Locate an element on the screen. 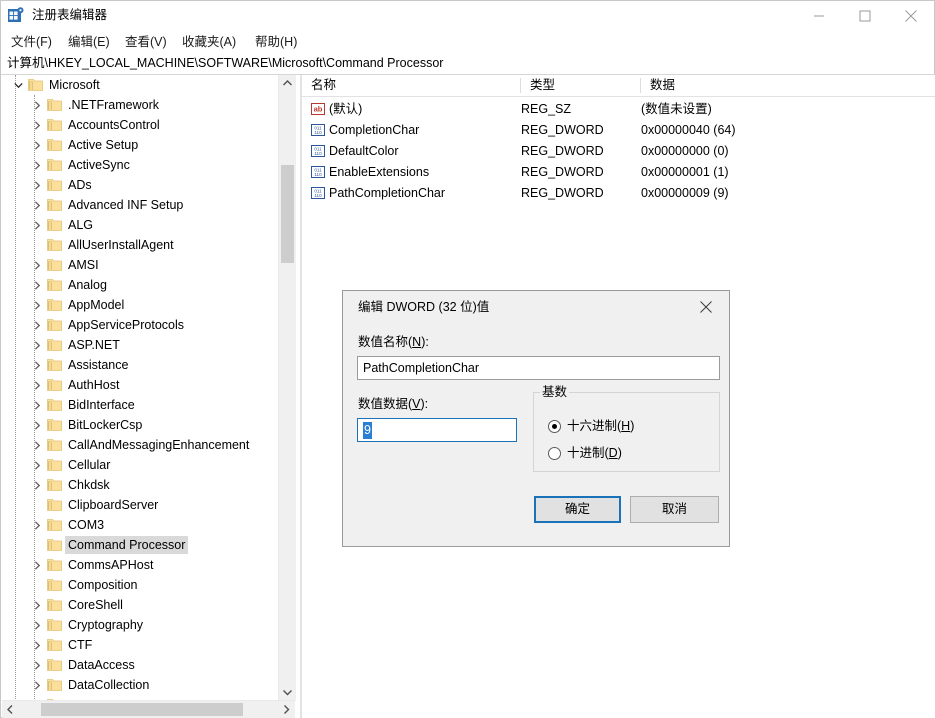 The width and height of the screenshot is (935, 718). minimize-button is located at coordinates (819, 16).